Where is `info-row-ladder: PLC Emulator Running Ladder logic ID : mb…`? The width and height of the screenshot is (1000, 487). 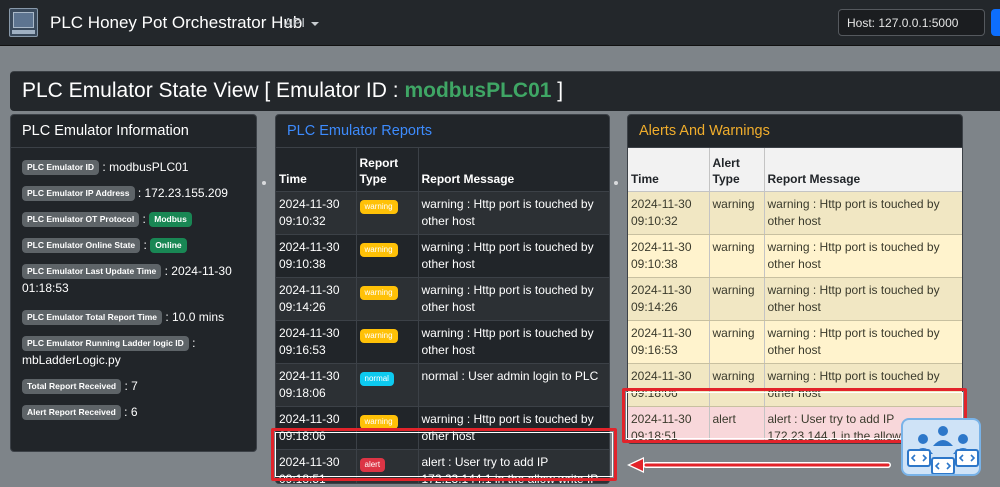 info-row-ladder: PLC Emulator Running Ladder logic ID : mb… is located at coordinates (133, 352).